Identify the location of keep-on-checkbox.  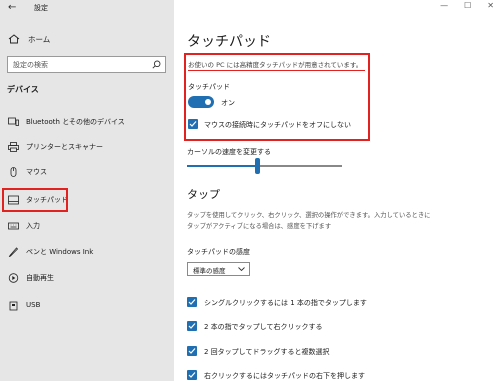
(193, 124).